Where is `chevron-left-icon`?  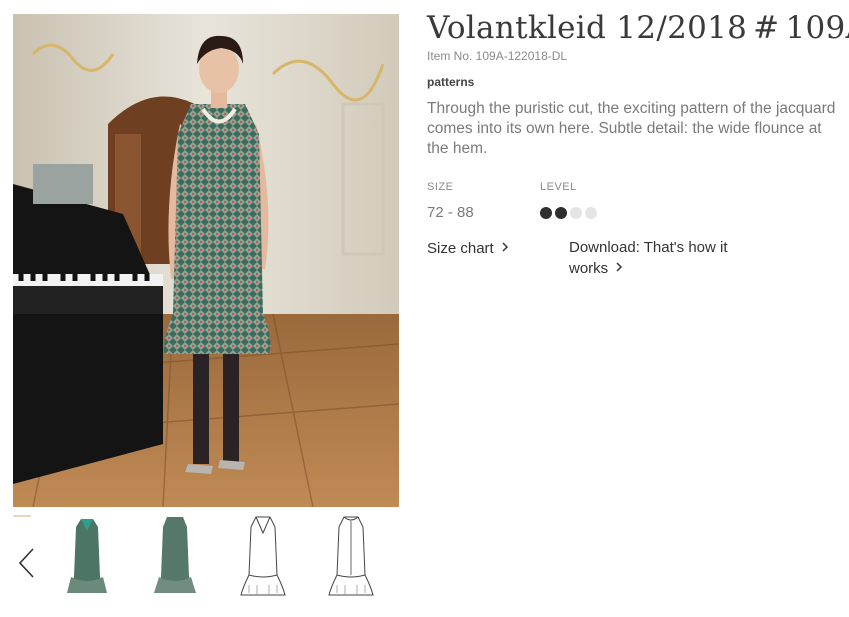 chevron-left-icon is located at coordinates (26, 565).